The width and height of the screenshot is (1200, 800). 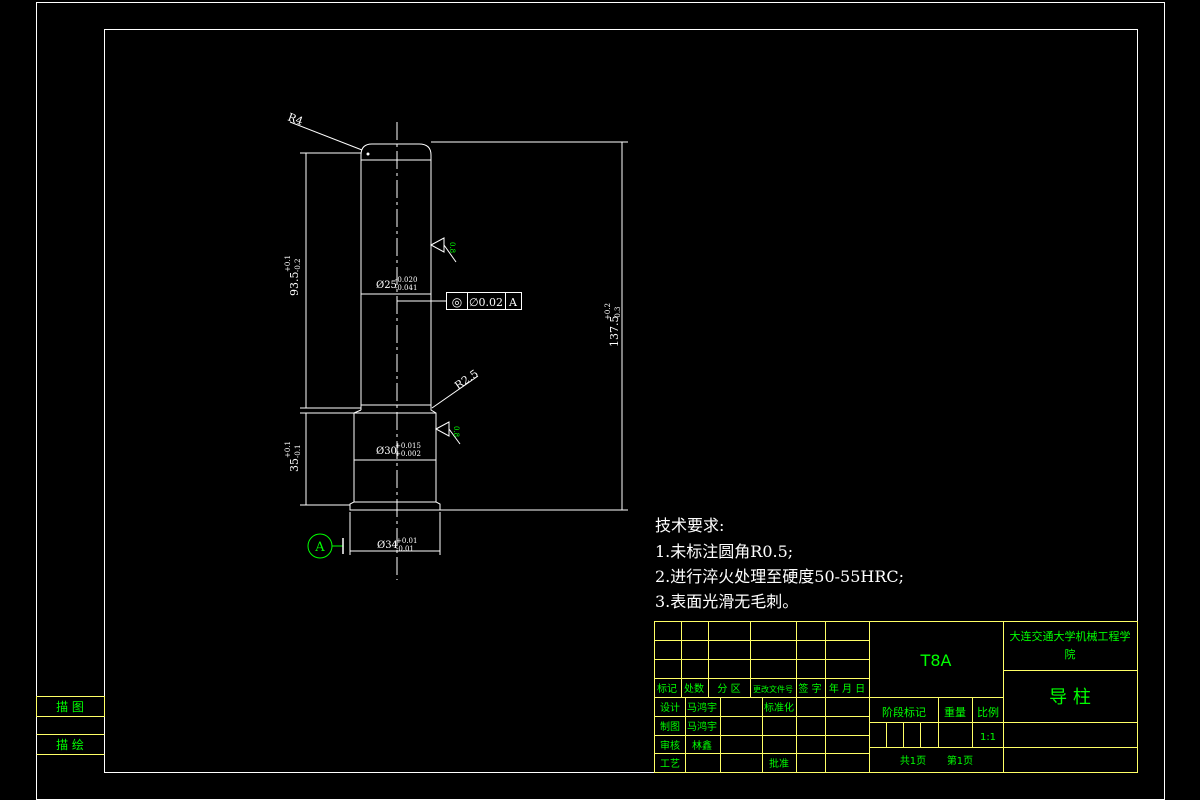 I want to click on dim-35-tol-low: -0.1, so click(x=298, y=452).